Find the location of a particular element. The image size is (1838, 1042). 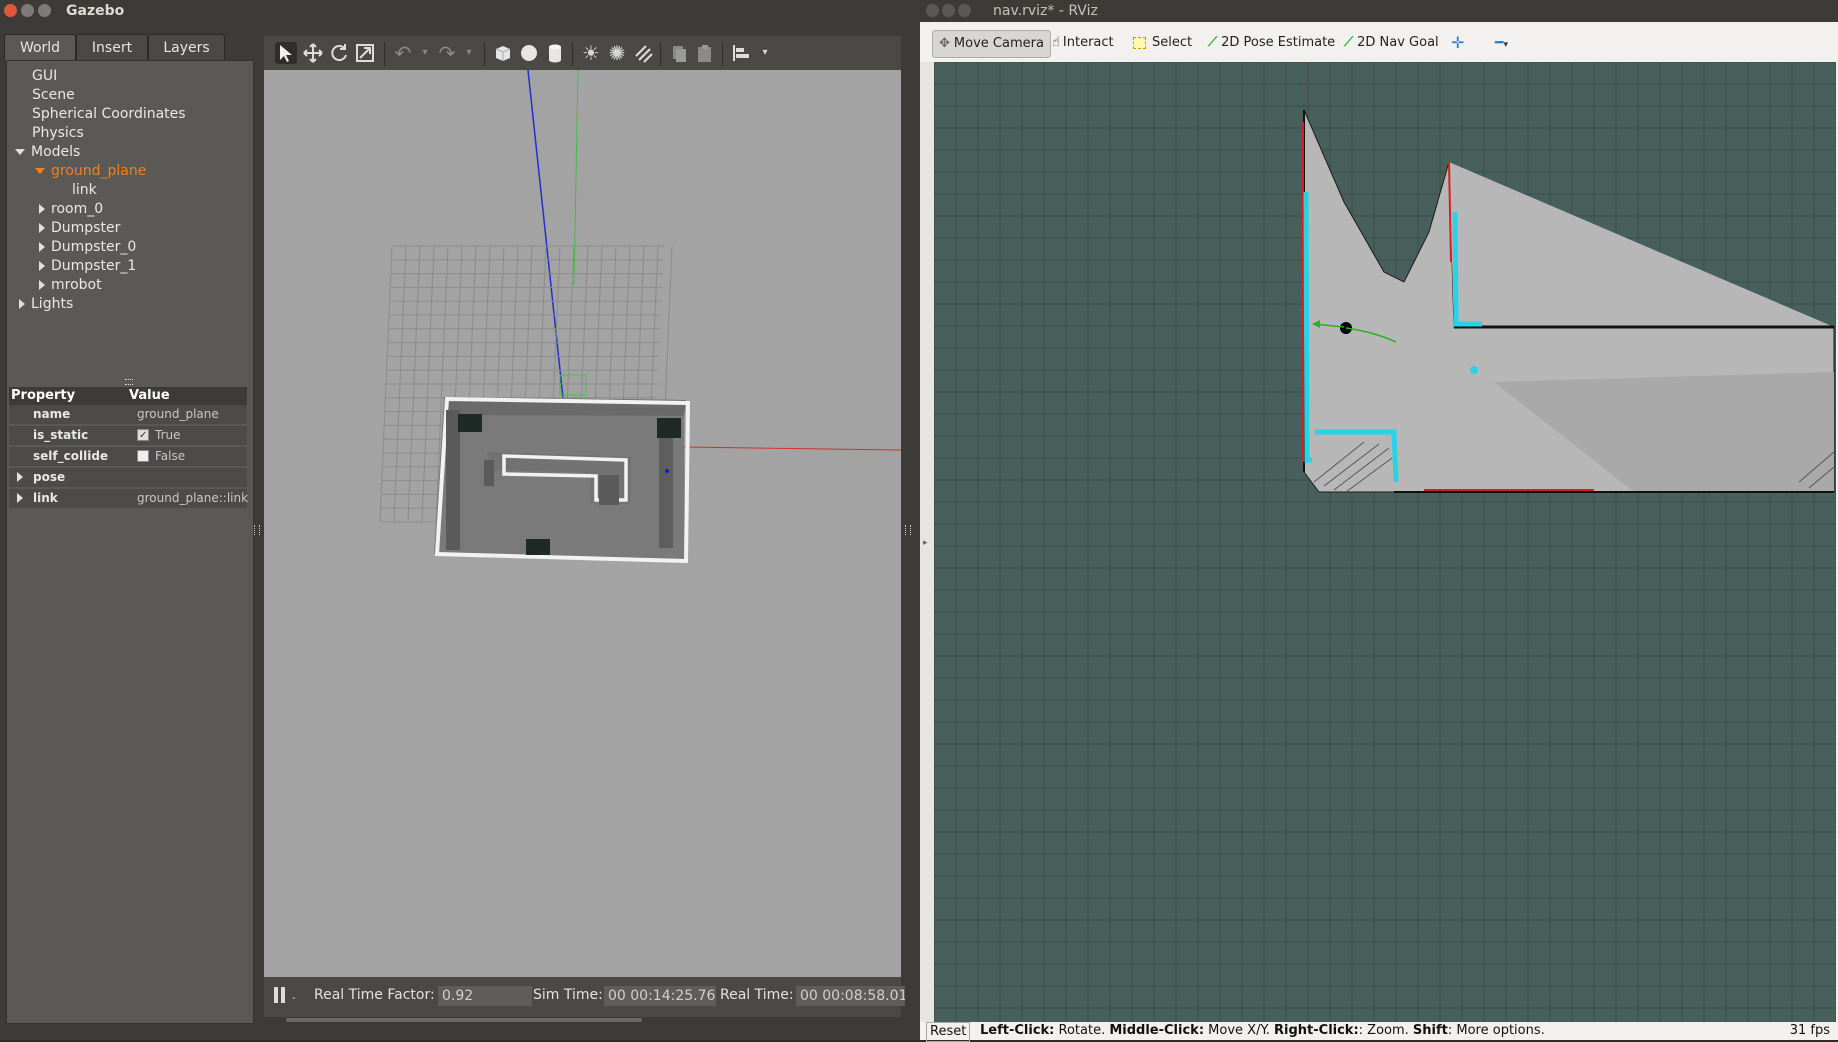

cylinder-shape-icon is located at coordinates (555, 53).